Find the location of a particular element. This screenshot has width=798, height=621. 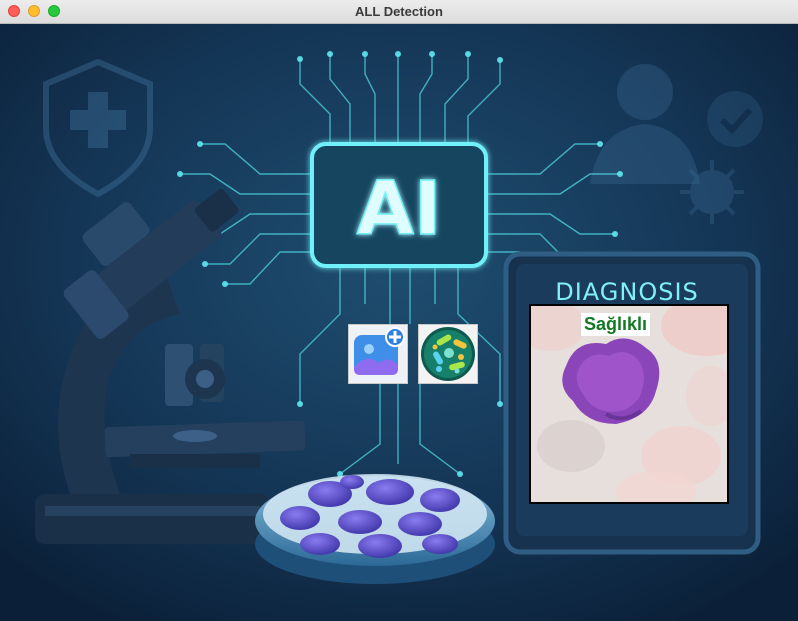

bacteria-cells-icon is located at coordinates (448, 354).